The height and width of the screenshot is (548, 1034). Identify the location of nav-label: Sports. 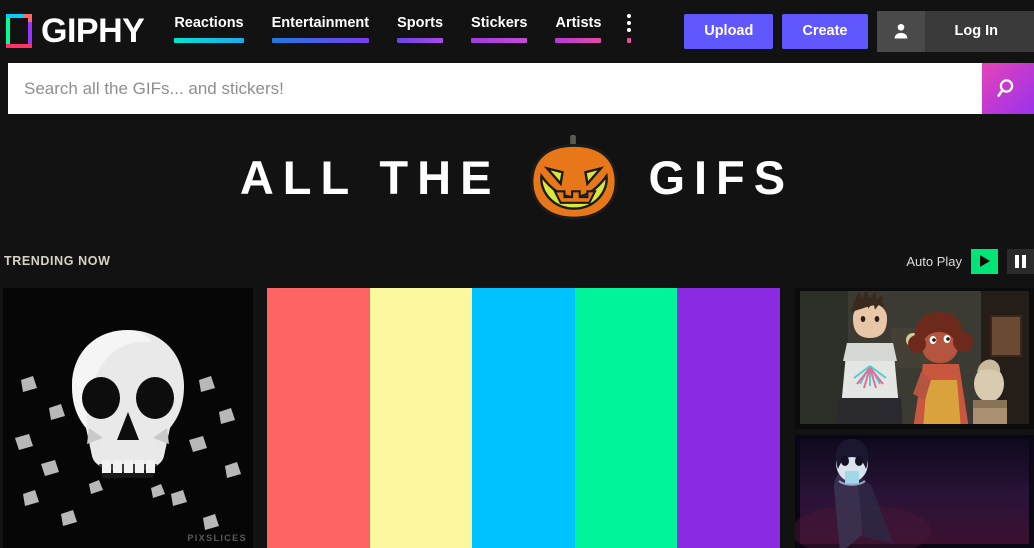
(420, 23).